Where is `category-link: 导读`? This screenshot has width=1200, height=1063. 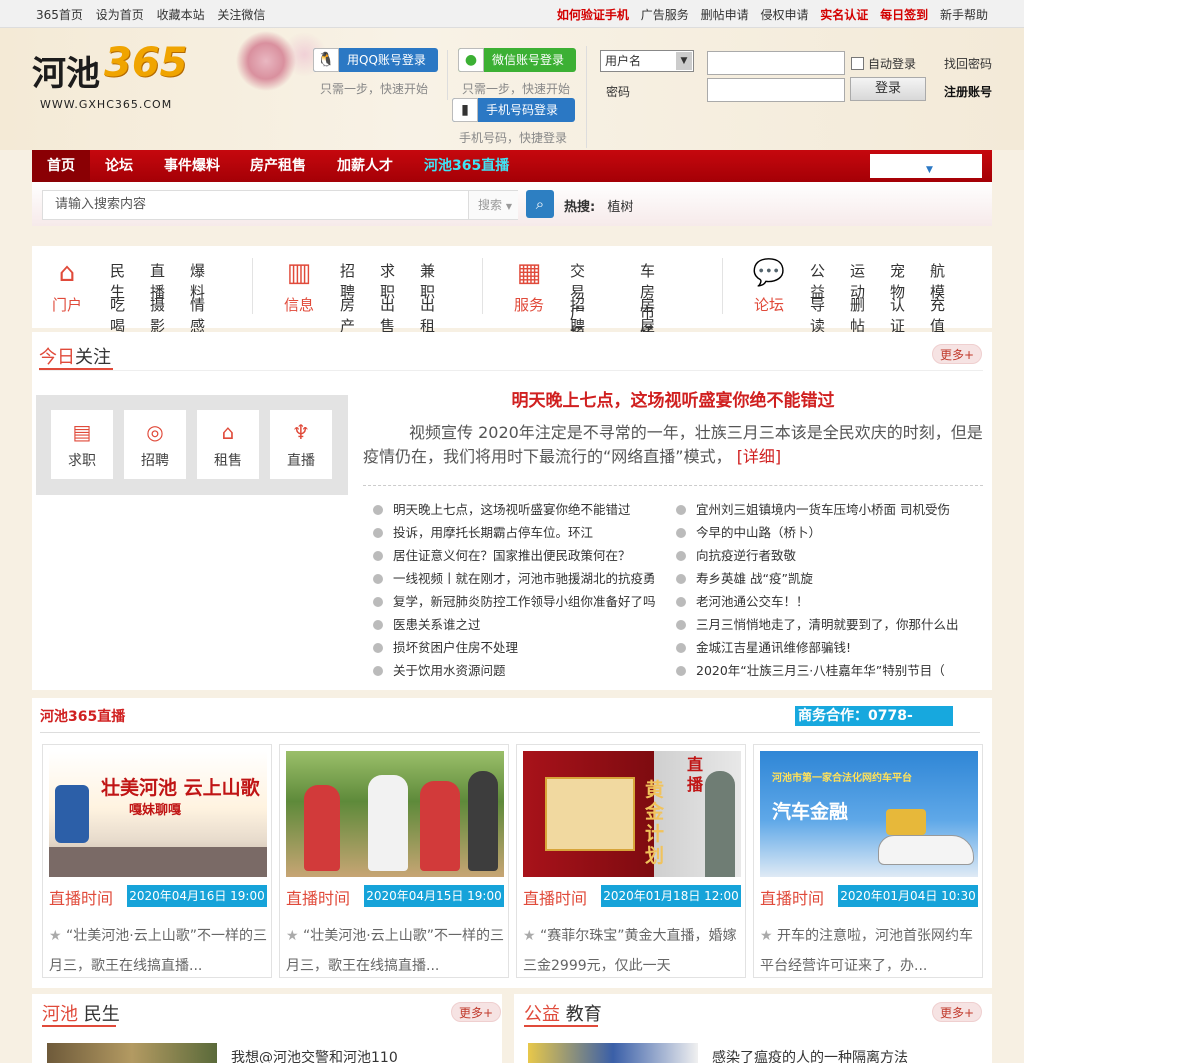
category-link: 导读 is located at coordinates (817, 315).